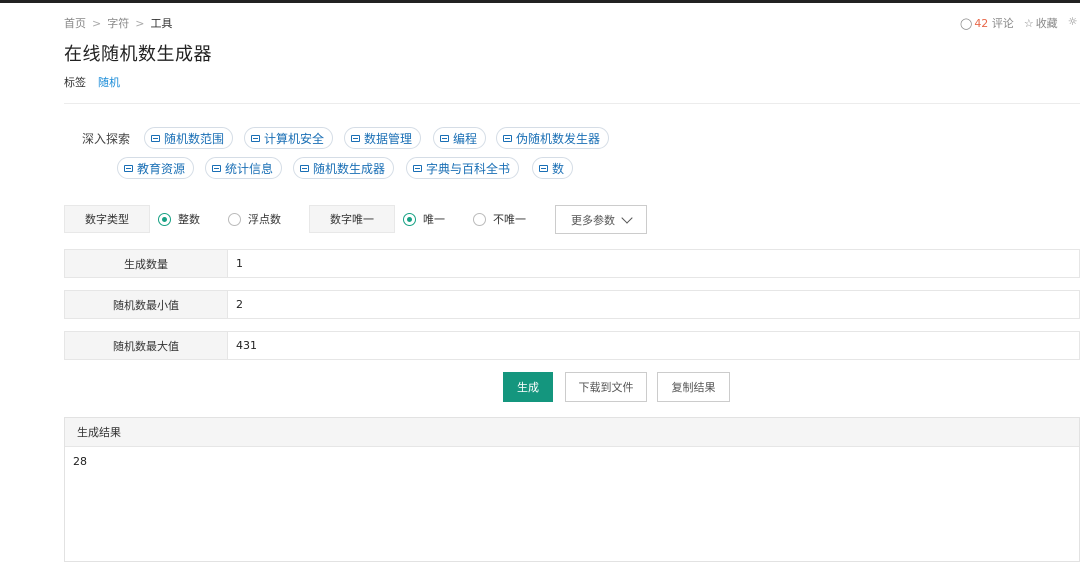 Image resolution: width=1080 pixels, height=586 pixels. Describe the element at coordinates (146, 304) in the screenshot. I see `field-label: 随机数最小值` at that location.